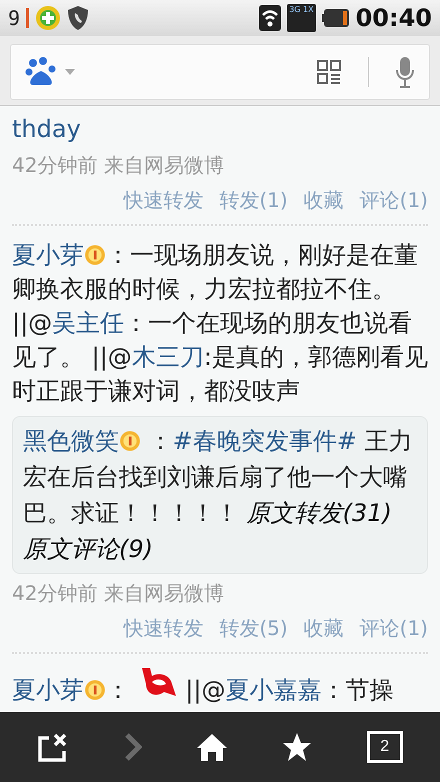  What do you see at coordinates (220, 72) in the screenshot?
I see `search-bar` at bounding box center [220, 72].